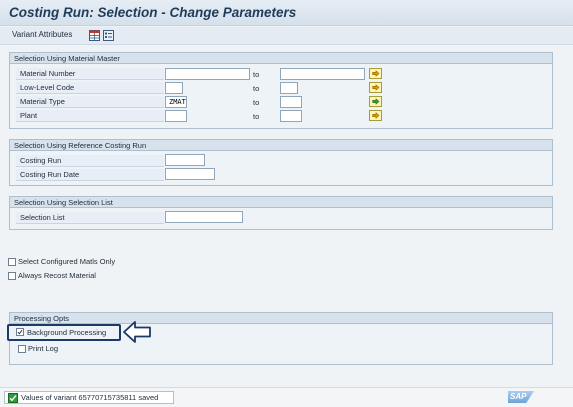  I want to click on group-title-processing-opts: Processing Opts, so click(281, 318).